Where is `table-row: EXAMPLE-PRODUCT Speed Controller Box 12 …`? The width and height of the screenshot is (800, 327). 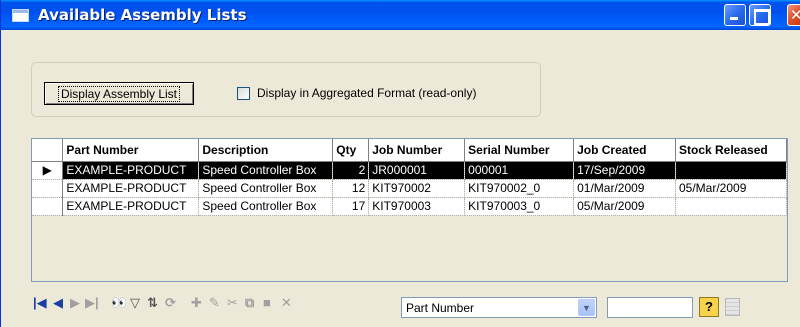 table-row: EXAMPLE-PRODUCT Speed Controller Box 12 … is located at coordinates (410, 188).